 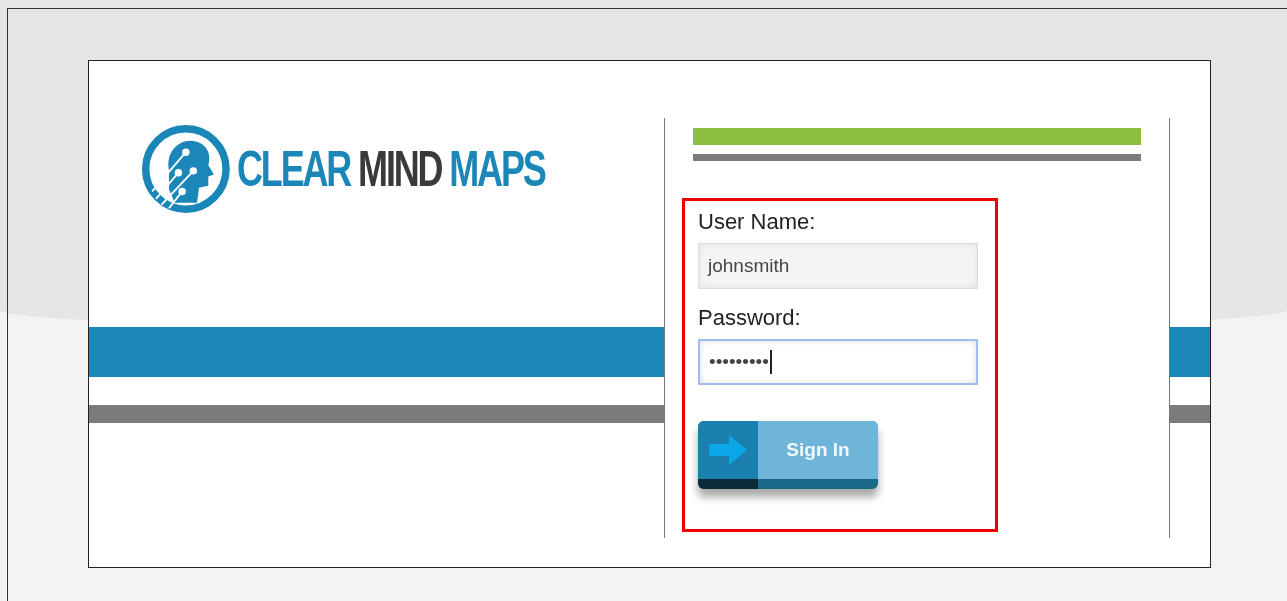 I want to click on arrow-icon, so click(x=728, y=450).